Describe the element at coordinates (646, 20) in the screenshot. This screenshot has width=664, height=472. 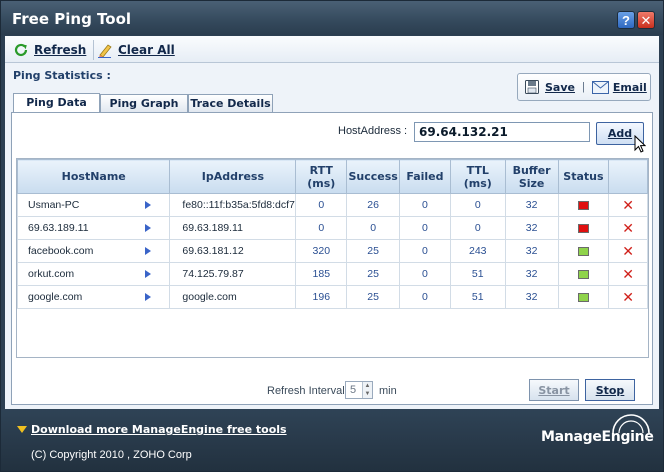
I see `close-button: ✕` at that location.